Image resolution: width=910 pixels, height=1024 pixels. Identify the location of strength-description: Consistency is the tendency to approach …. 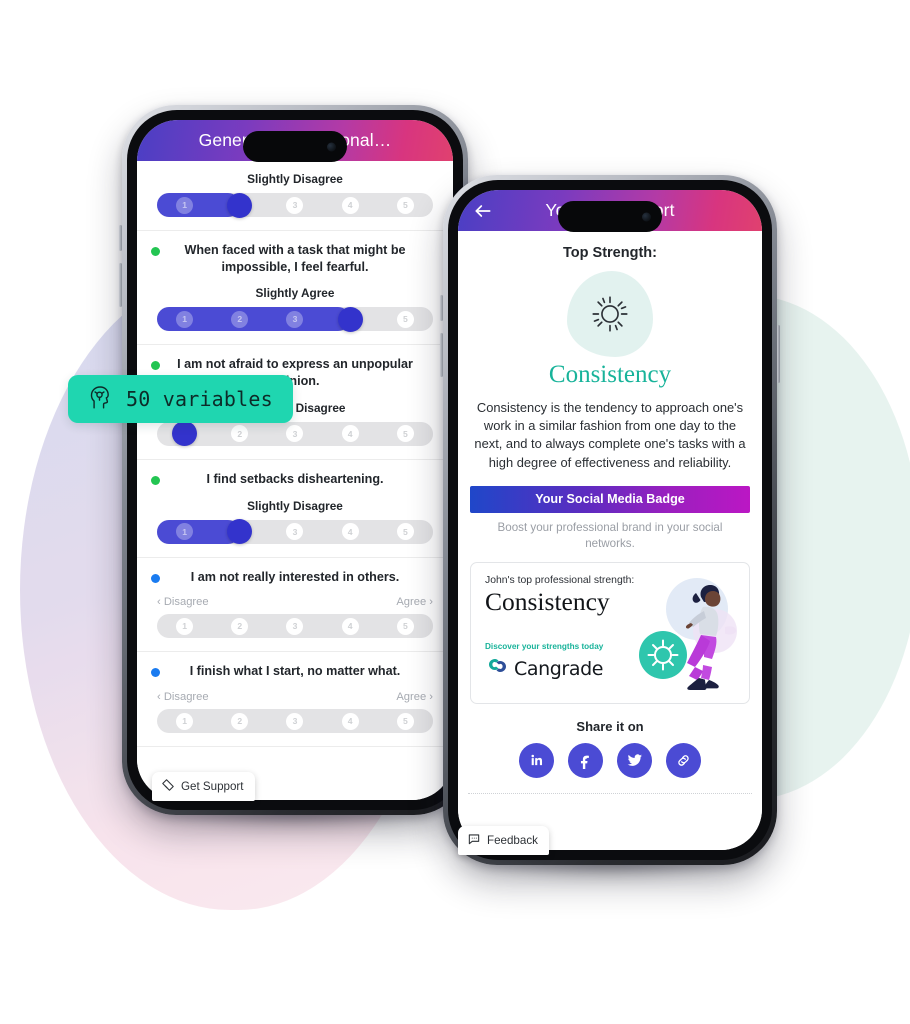
(610, 435).